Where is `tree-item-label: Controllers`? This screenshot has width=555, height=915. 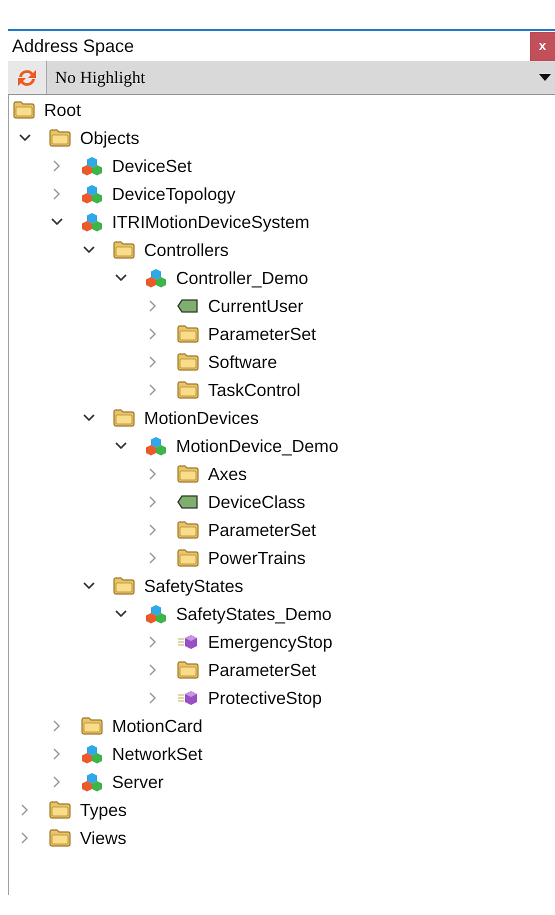 tree-item-label: Controllers is located at coordinates (186, 250).